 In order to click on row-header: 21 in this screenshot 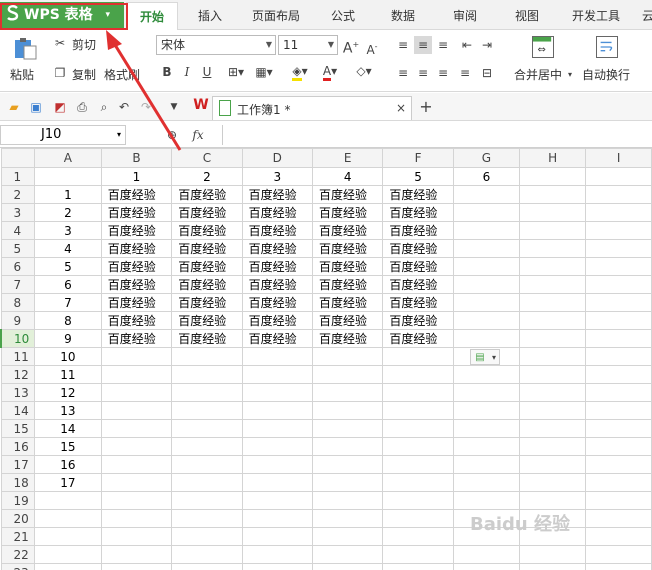, I will do `click(17, 536)`.